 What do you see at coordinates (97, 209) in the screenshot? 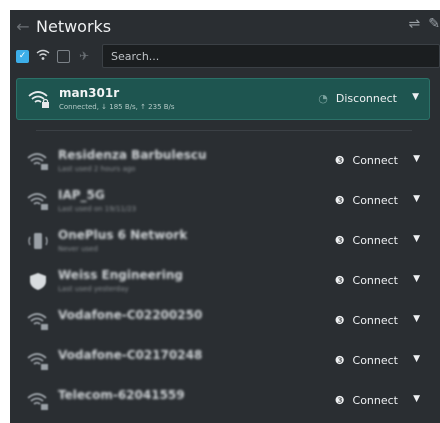
I see `network-detail: Last used on 19/11/23` at bounding box center [97, 209].